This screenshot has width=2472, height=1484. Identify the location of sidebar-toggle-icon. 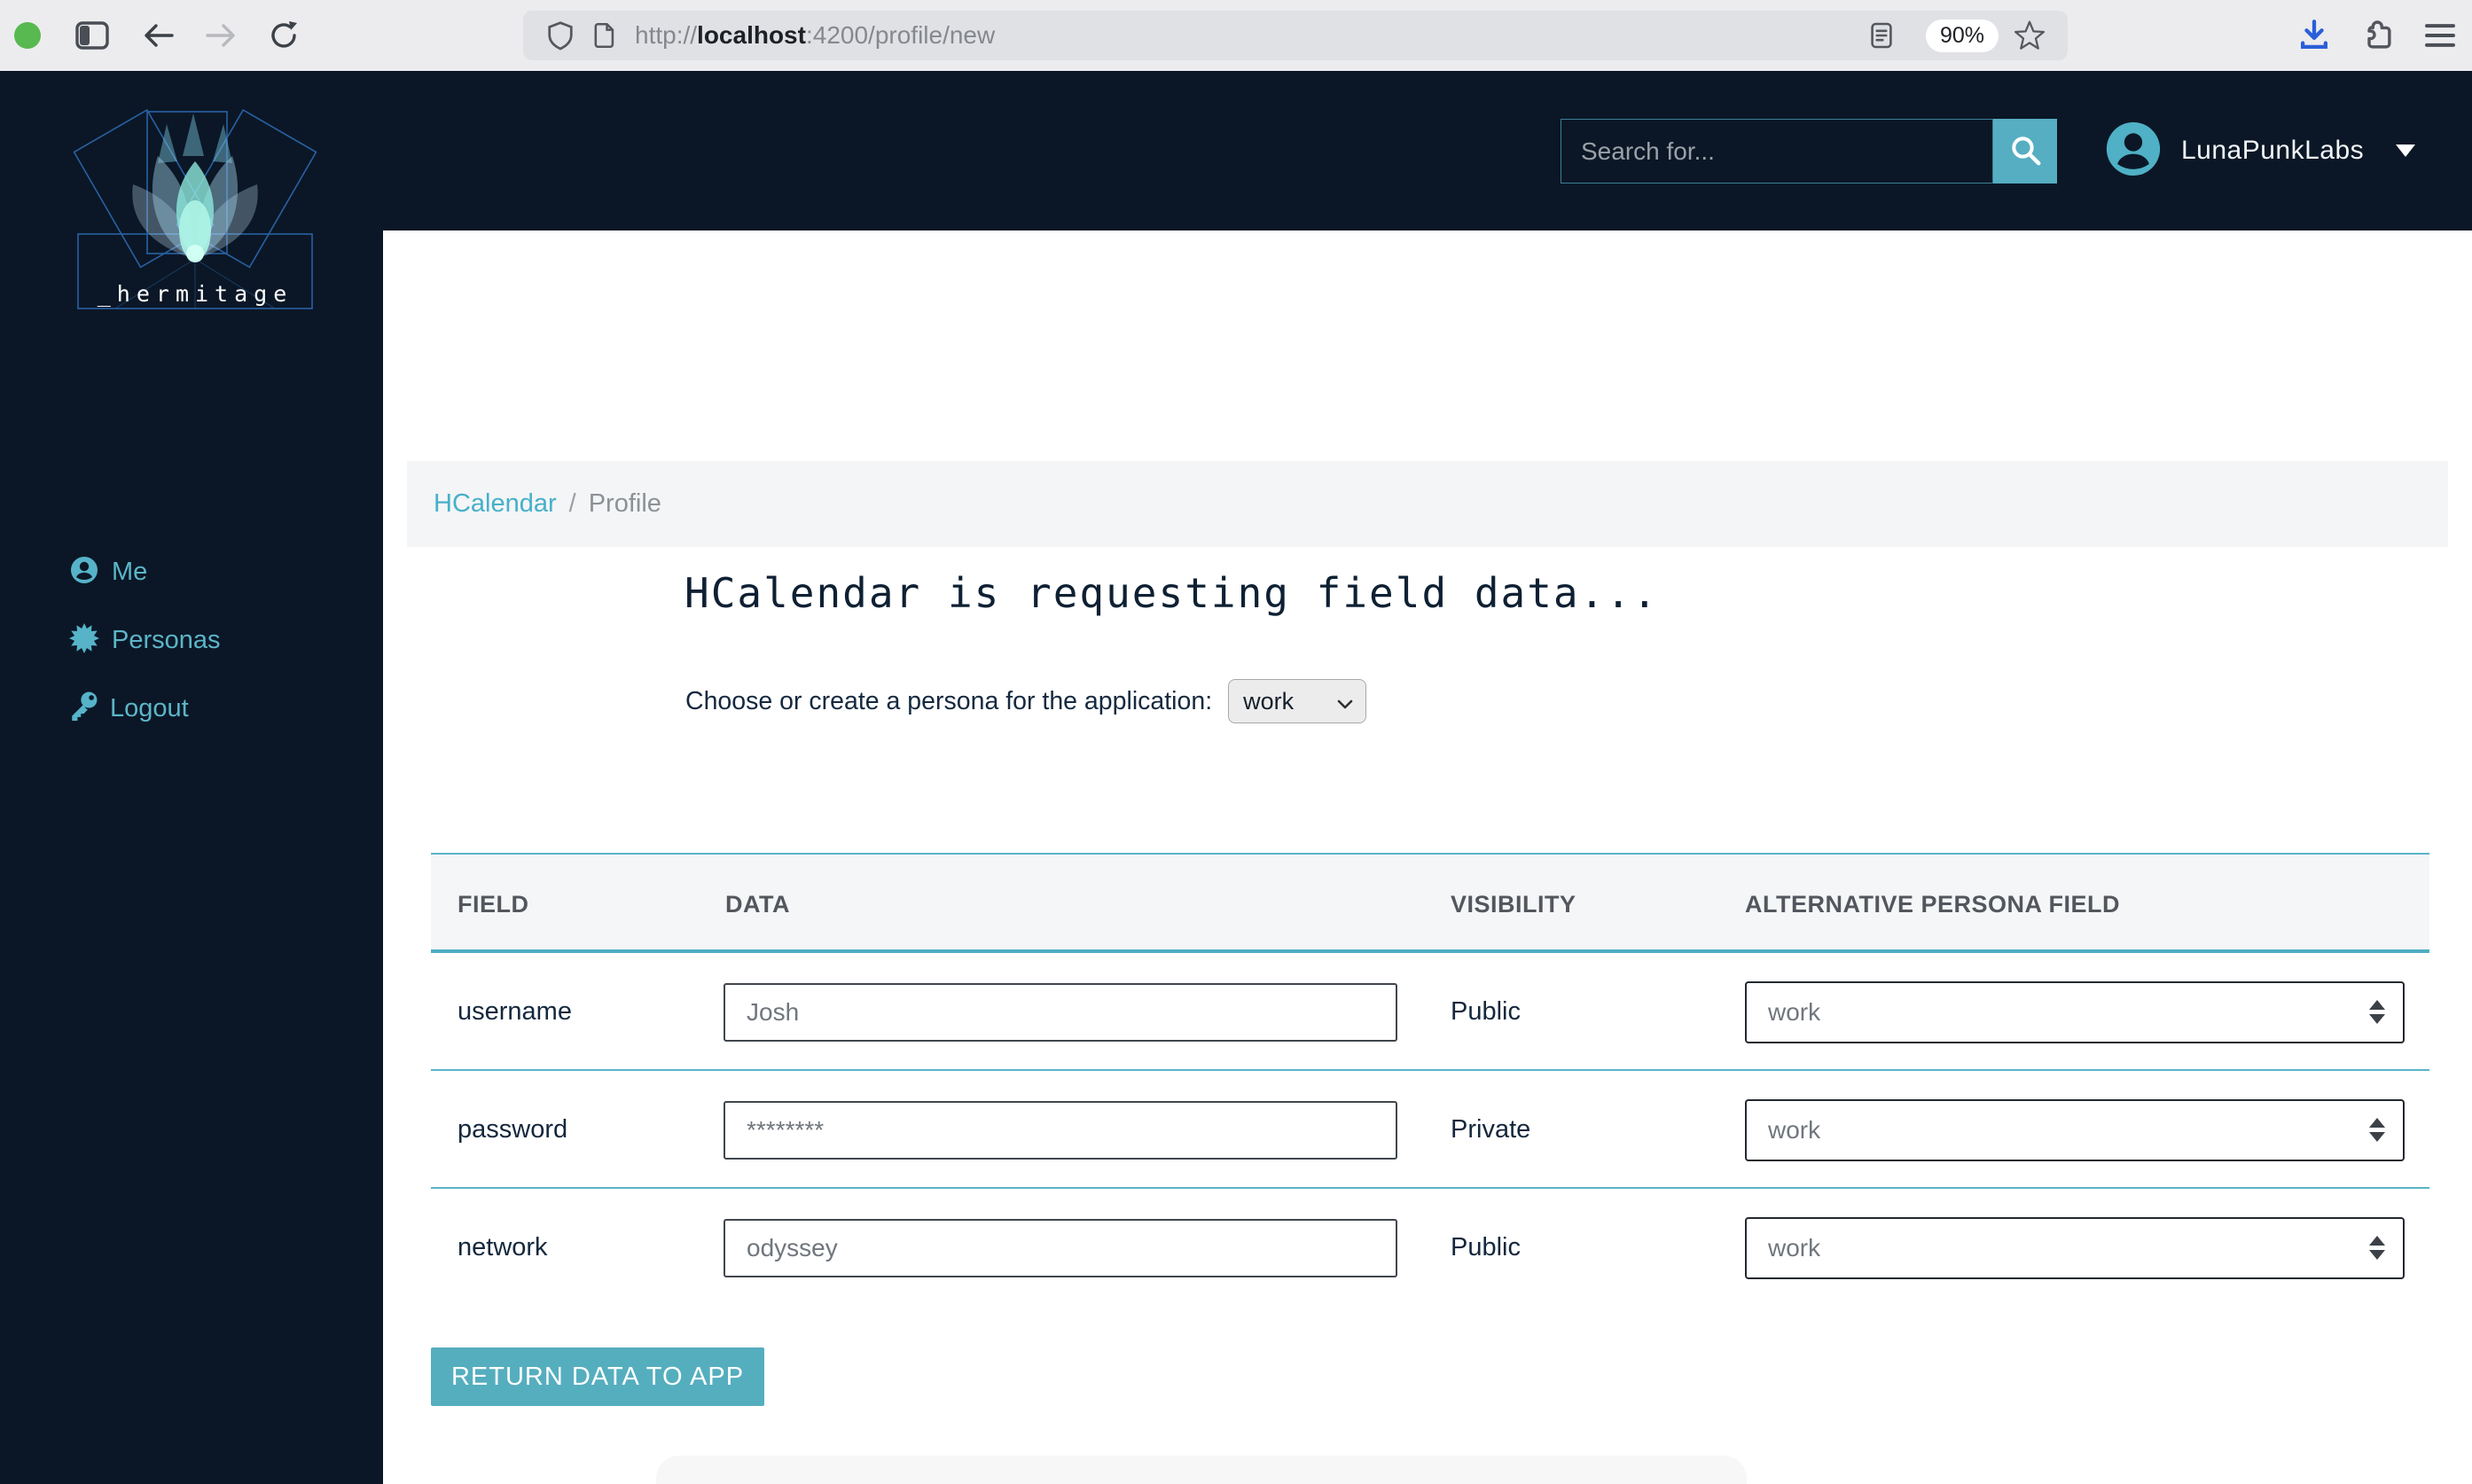
(92, 35).